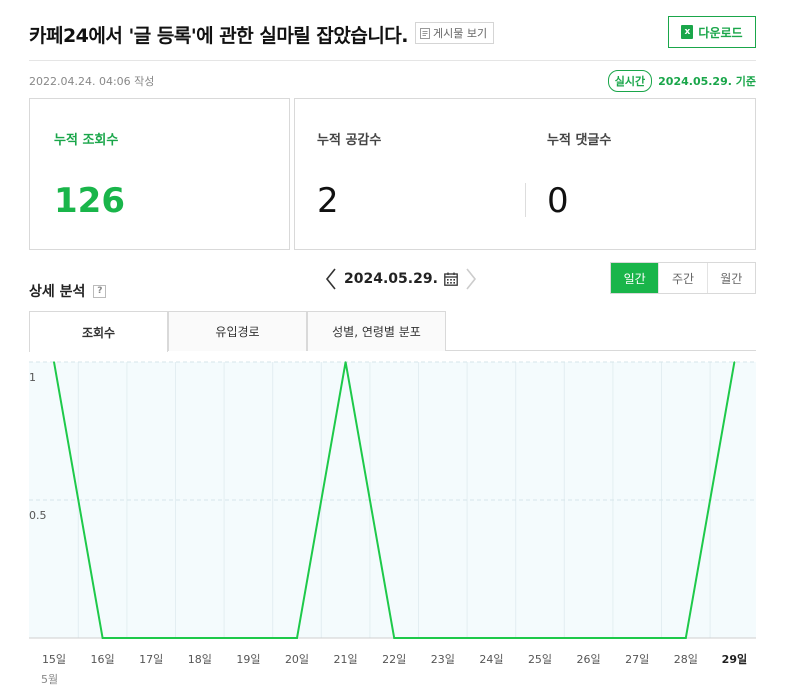 This screenshot has height=700, width=800. I want to click on y-tick-label: 0.5, so click(38, 515).